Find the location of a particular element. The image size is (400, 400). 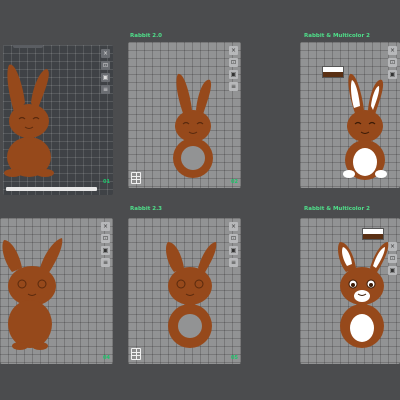

print-bed-panel-4: × ⊡ ▣ ≡ 04 is located at coordinates (56, 291).